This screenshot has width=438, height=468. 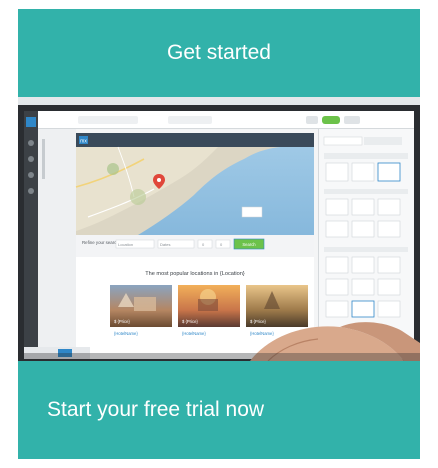 What do you see at coordinates (195, 274) in the screenshot?
I see `locations-headline: The most popular locations in {Location}` at bounding box center [195, 274].